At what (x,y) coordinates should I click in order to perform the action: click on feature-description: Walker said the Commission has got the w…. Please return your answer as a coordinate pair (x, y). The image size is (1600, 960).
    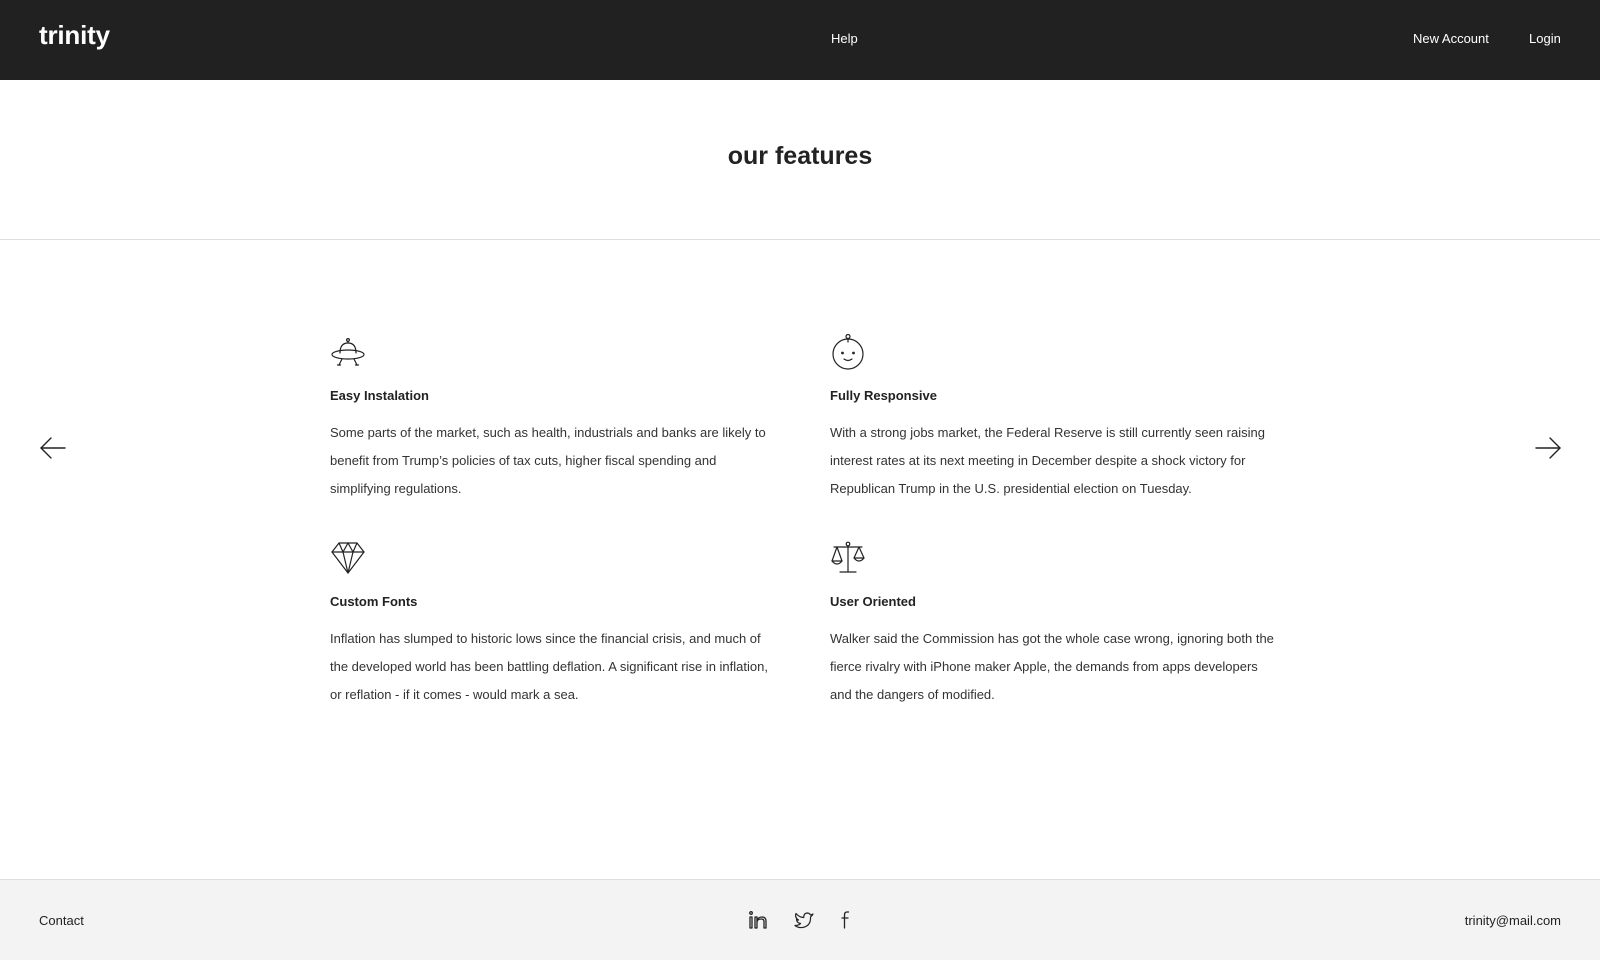
    Looking at the image, I should click on (1052, 666).